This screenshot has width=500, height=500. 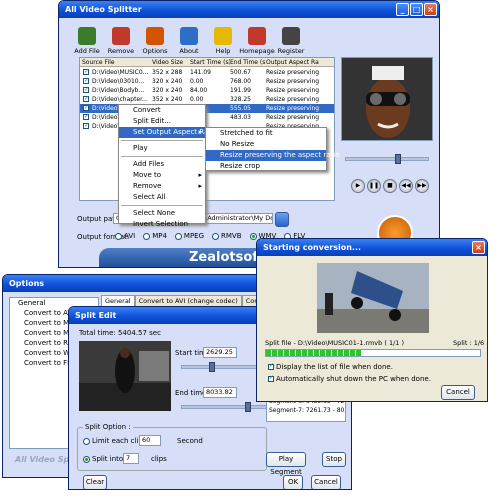 I want to click on conversion-cancel-button: Cancel, so click(x=458, y=392).